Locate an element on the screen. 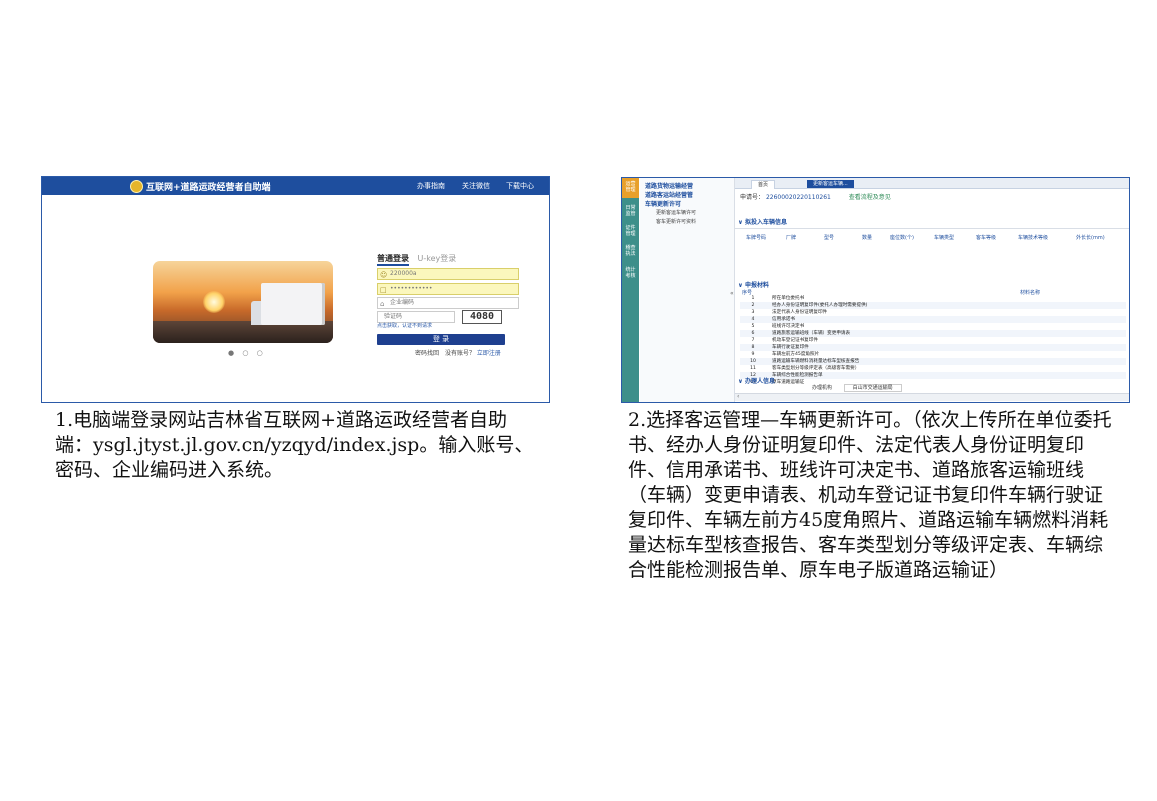  vehicle-col-plate: 车牌号码 is located at coordinates (756, 238).